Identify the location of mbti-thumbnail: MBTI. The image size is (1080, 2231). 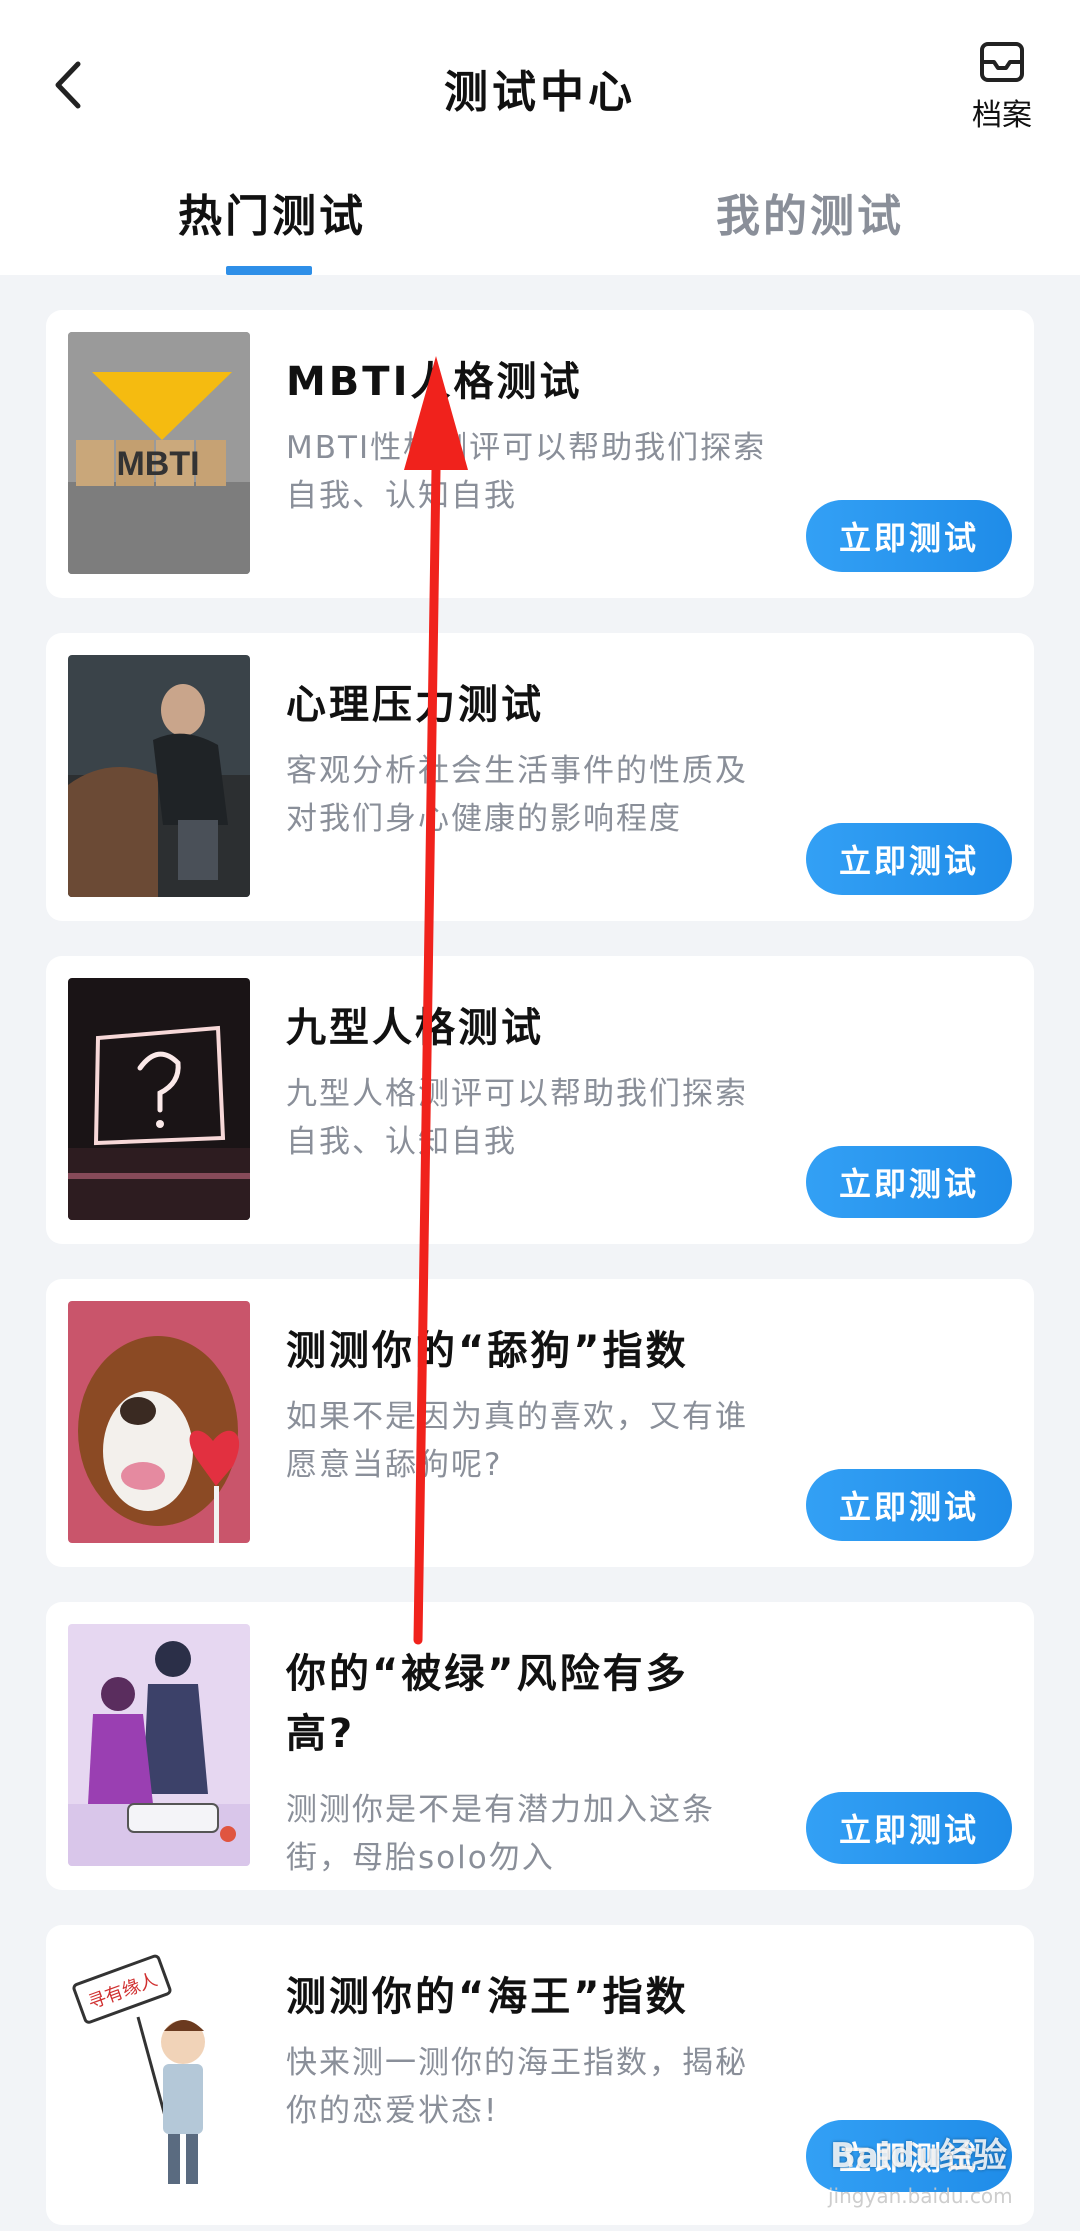
(159, 453).